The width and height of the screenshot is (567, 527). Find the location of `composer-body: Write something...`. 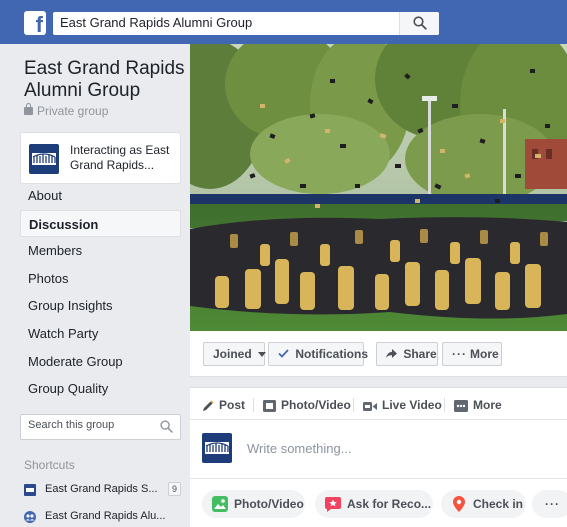

composer-body: Write something... is located at coordinates (378, 449).